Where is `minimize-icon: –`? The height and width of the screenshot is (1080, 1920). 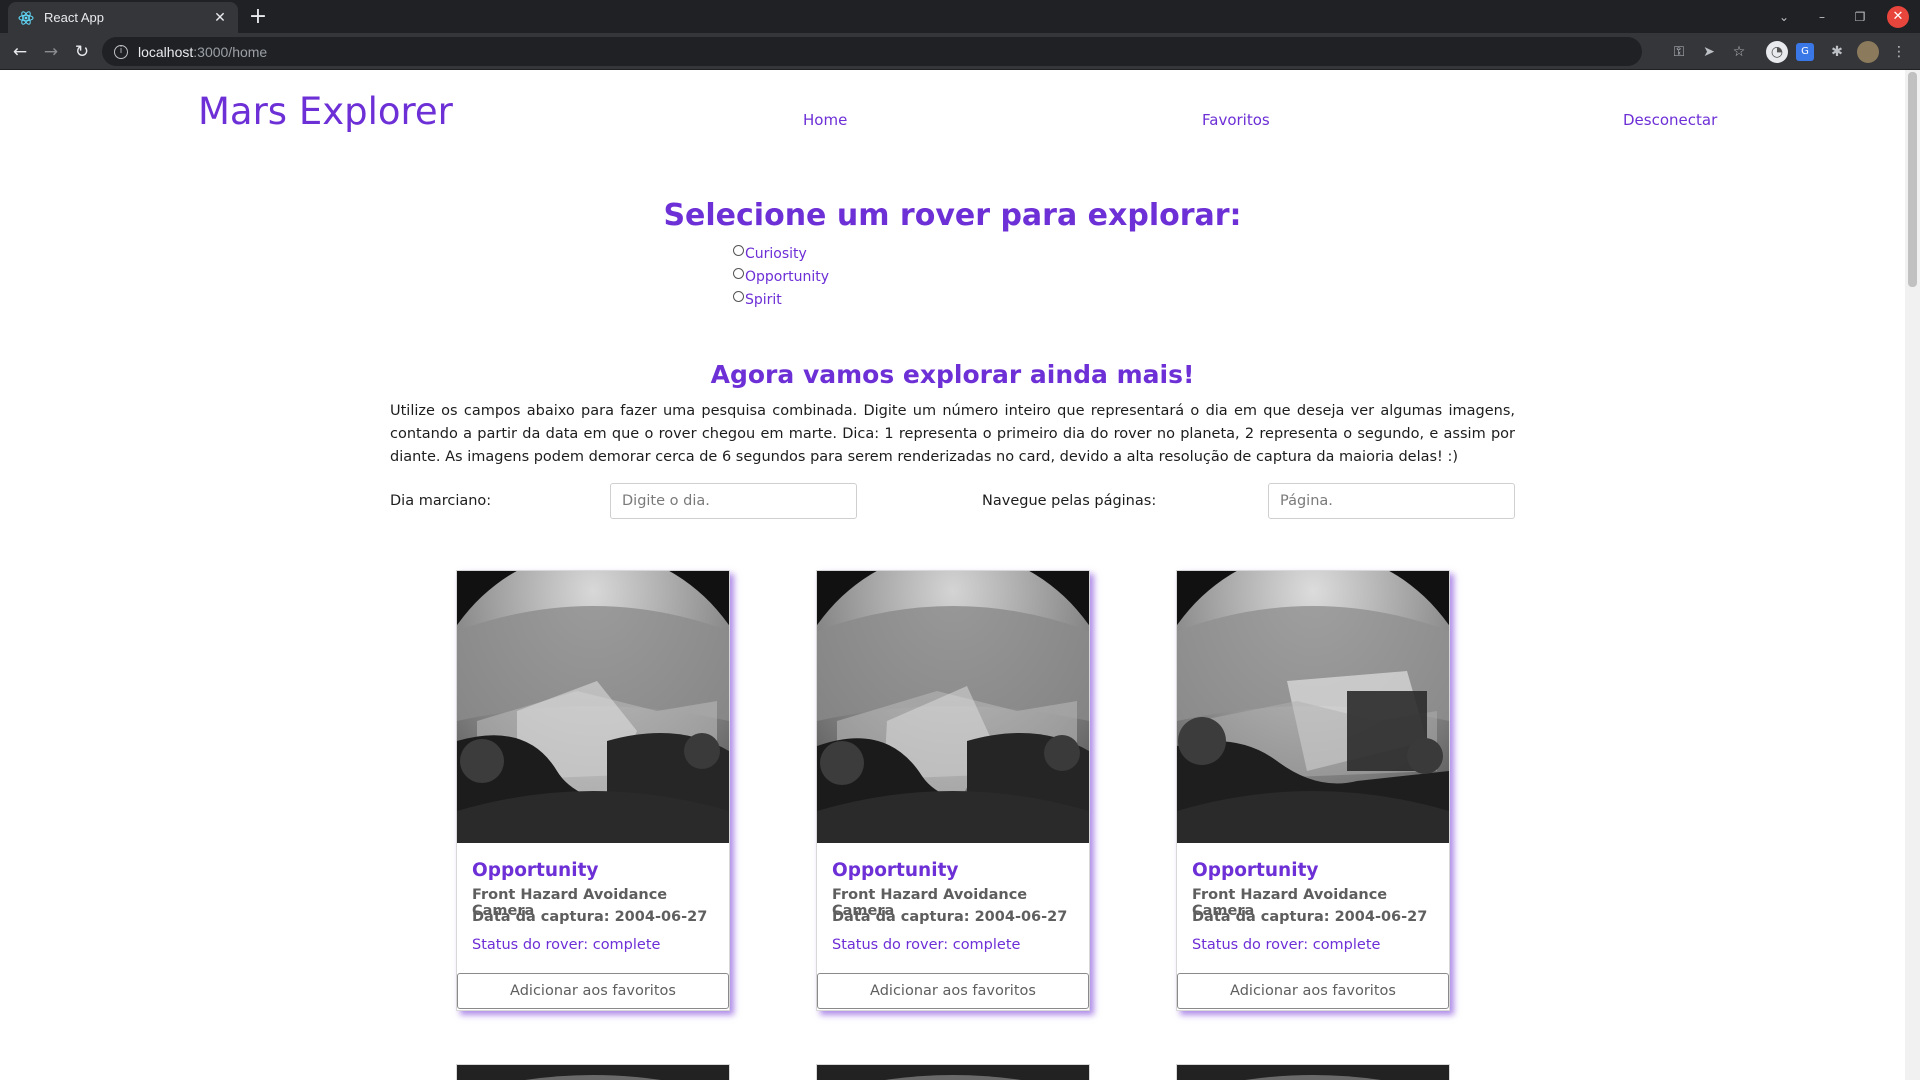 minimize-icon: – is located at coordinates (1822, 17).